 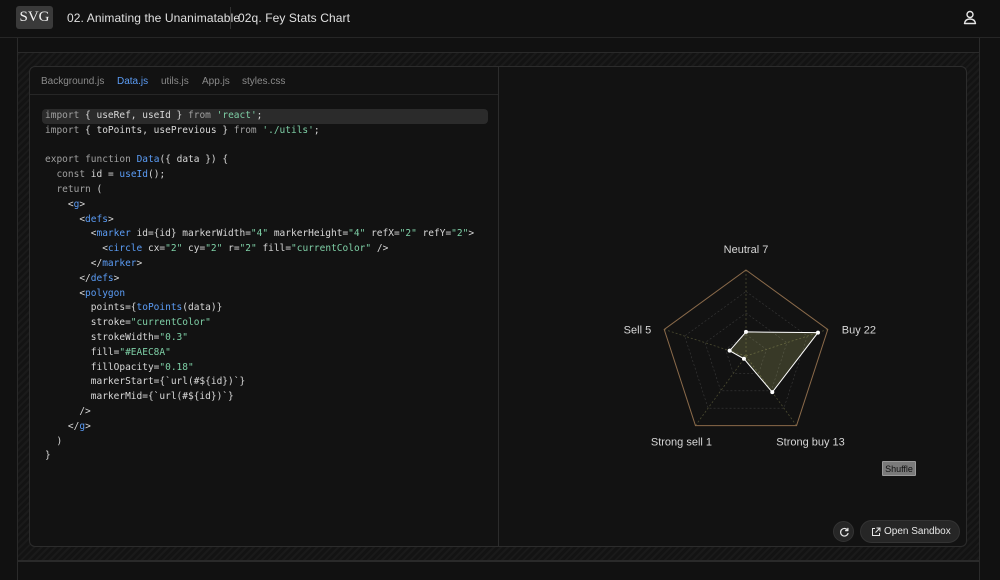 What do you see at coordinates (970, 17) in the screenshot?
I see `user-icon` at bounding box center [970, 17].